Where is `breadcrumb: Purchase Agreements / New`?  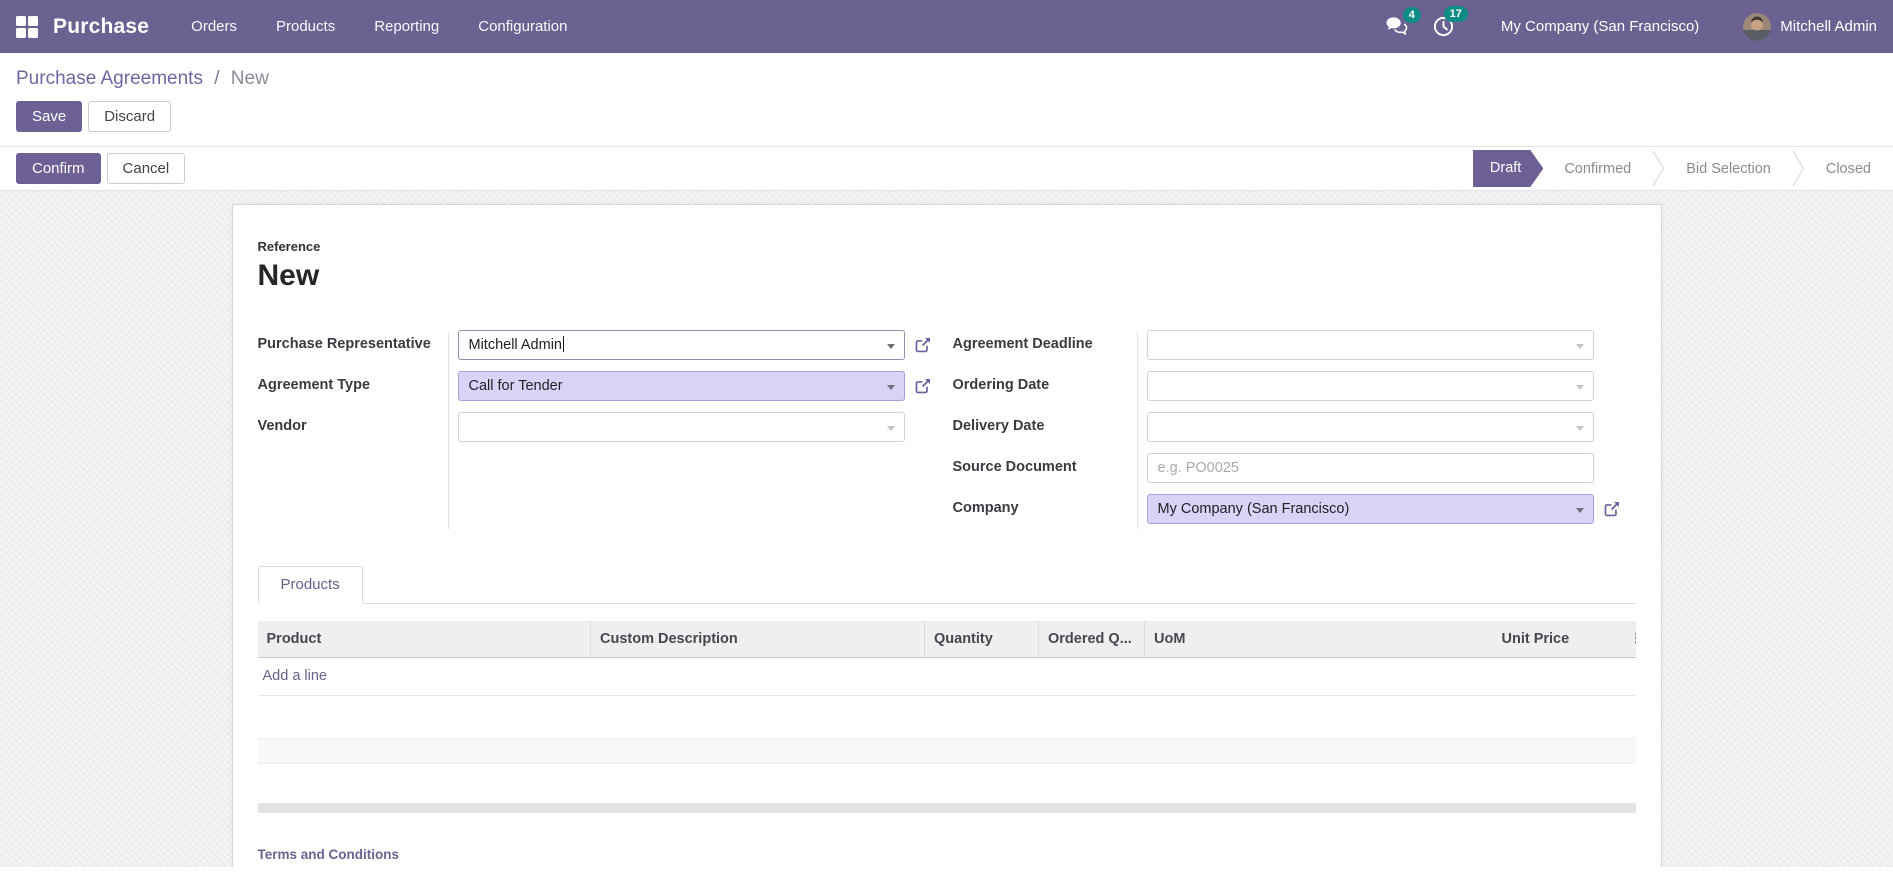
breadcrumb: Purchase Agreements / New is located at coordinates (946, 79).